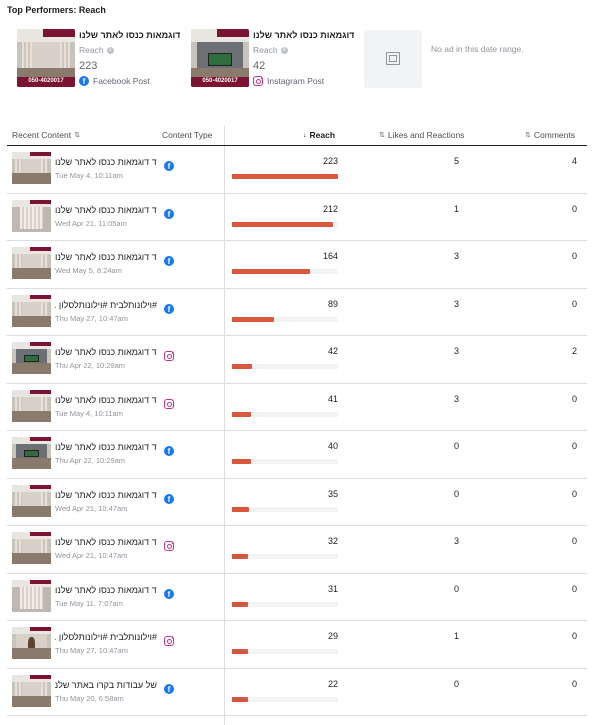  Describe the element at coordinates (332, 683) in the screenshot. I see `reach-value: 22` at that location.